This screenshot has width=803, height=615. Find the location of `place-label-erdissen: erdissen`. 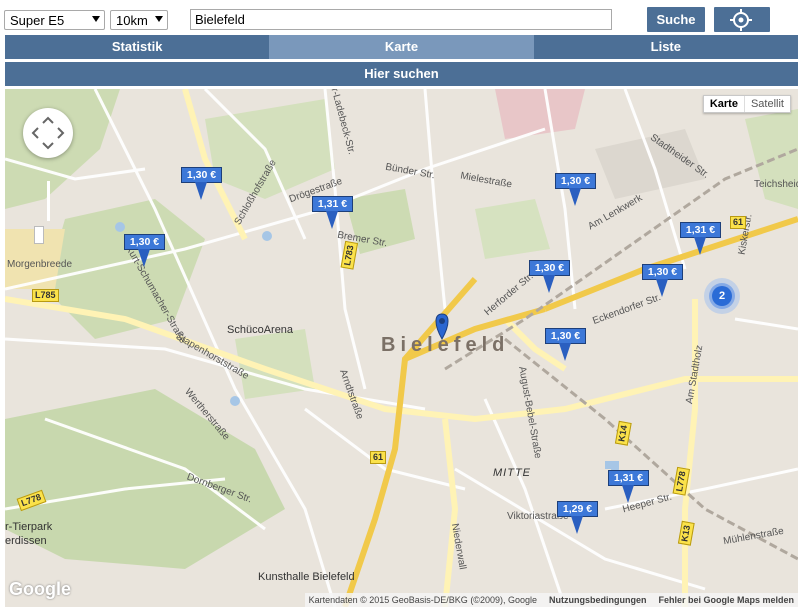

place-label-erdissen: erdissen is located at coordinates (26, 541).